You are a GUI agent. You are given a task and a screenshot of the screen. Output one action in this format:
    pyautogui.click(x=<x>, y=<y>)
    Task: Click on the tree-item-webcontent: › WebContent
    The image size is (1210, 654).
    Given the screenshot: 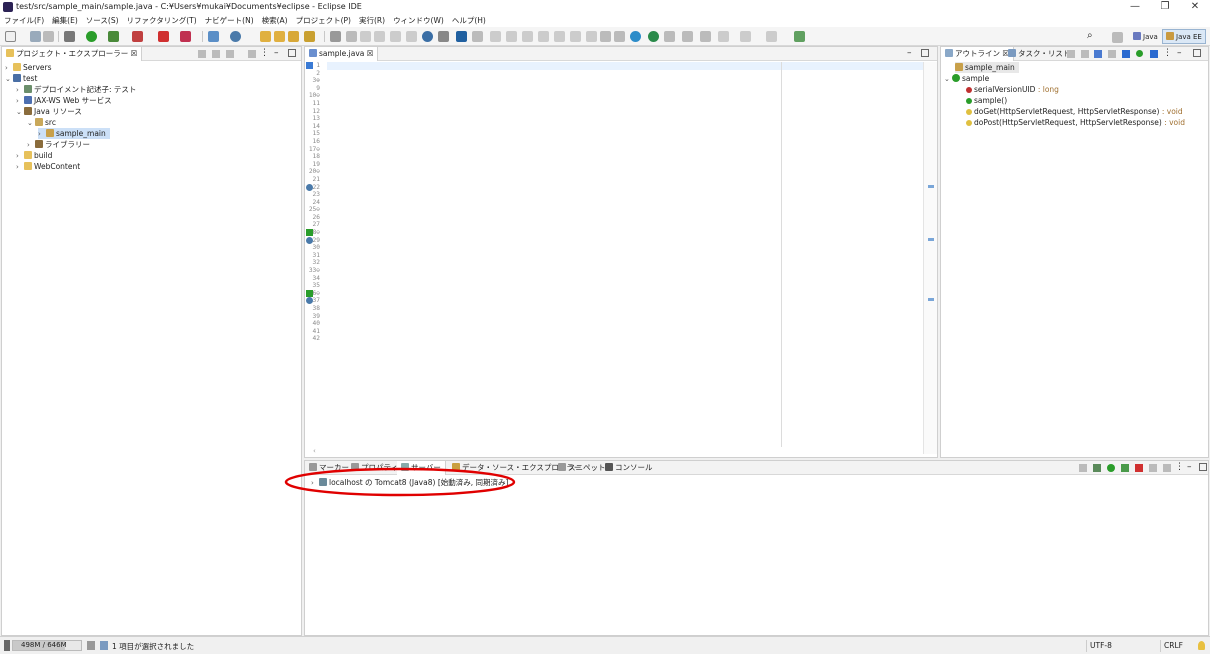 What is the action you would take?
    pyautogui.click(x=48, y=166)
    